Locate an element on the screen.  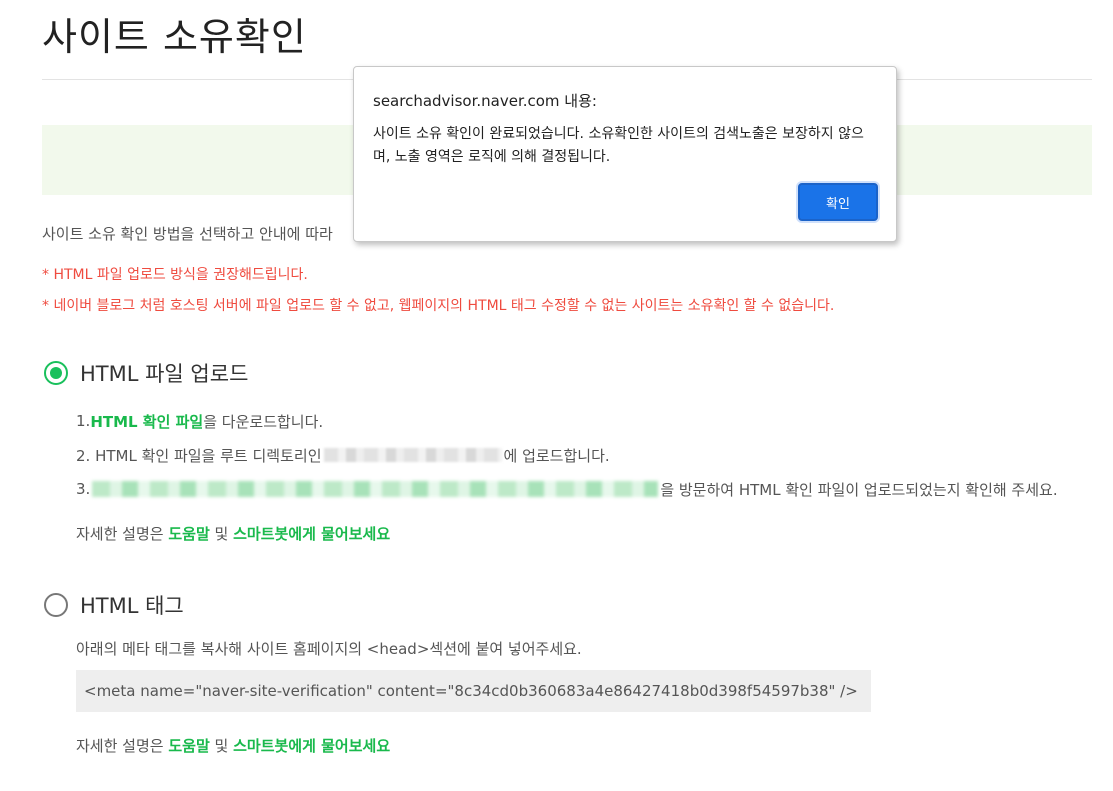
dialog-origin: searchadvisor.naver.com 내용: is located at coordinates (485, 101).